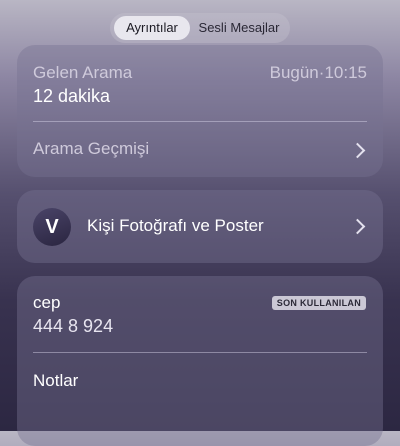 This screenshot has width=400, height=446. I want to click on recently-used-badge: SON KULLANILAN, so click(318, 303).